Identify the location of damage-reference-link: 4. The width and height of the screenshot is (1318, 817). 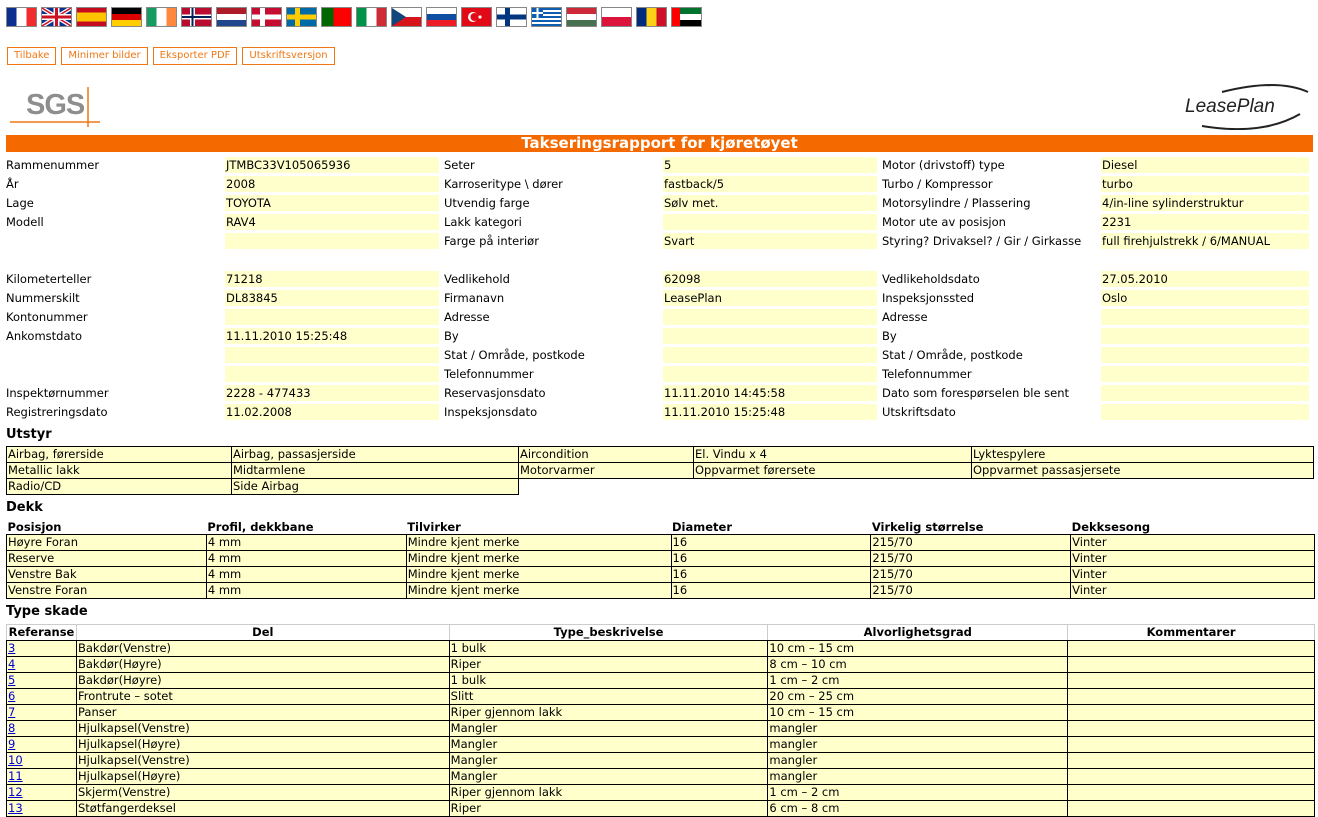
(11, 664).